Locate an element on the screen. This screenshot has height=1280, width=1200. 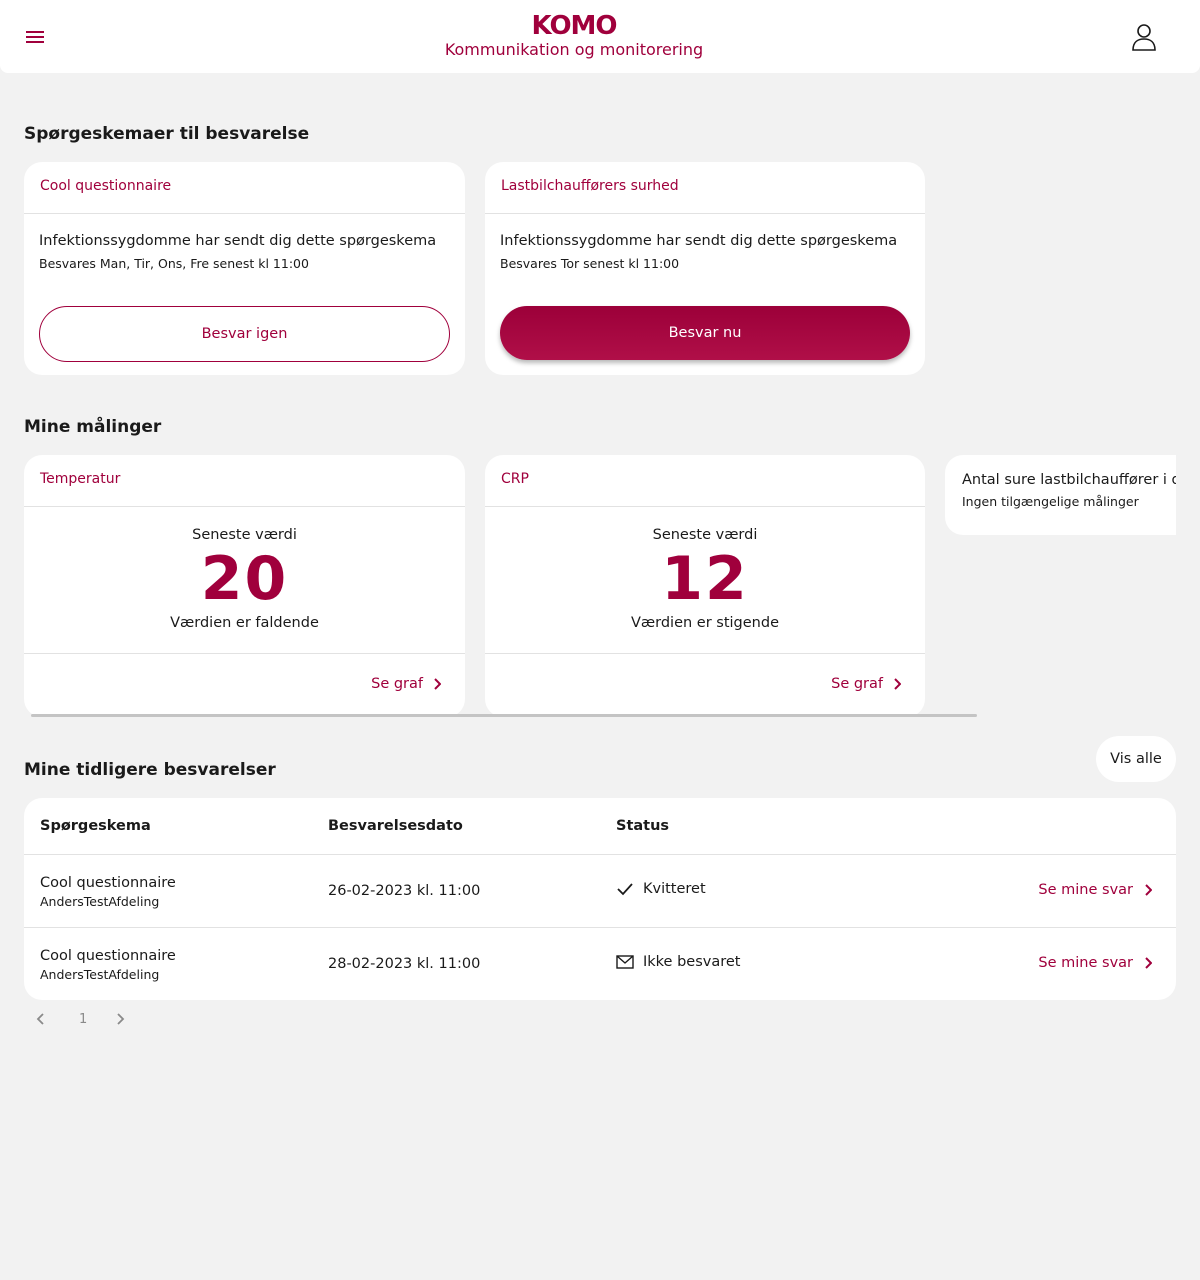
horizontal-scrollbar is located at coordinates (504, 715).